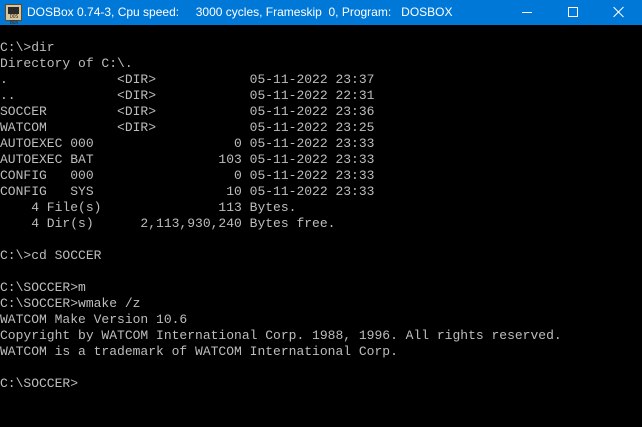  Describe the element at coordinates (51, 255) in the screenshot. I see `console-line: C:\>cd SOCCER` at that location.